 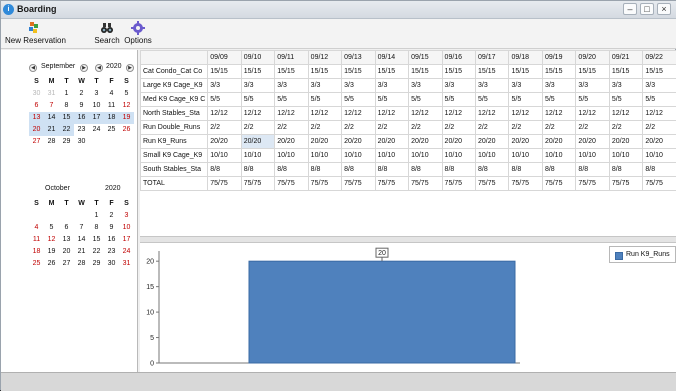 I want to click on calendar-day: 10, so click(x=96, y=106).